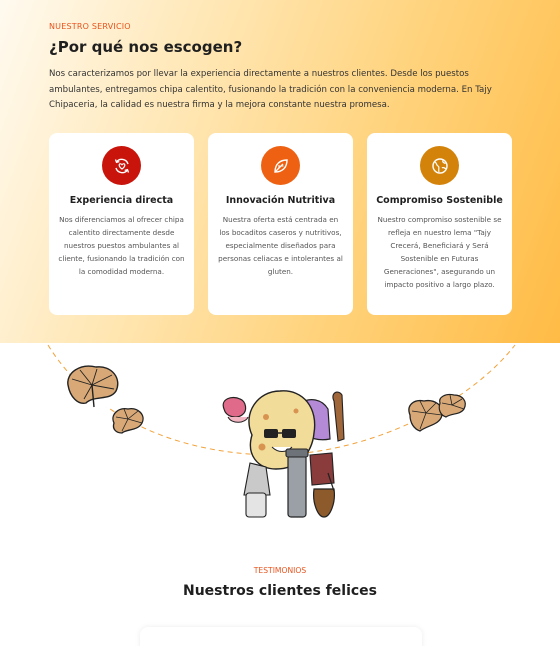 This screenshot has height=646, width=560. What do you see at coordinates (146, 47) in the screenshot?
I see `section-title: ¿Por qué nos escogen?` at bounding box center [146, 47].